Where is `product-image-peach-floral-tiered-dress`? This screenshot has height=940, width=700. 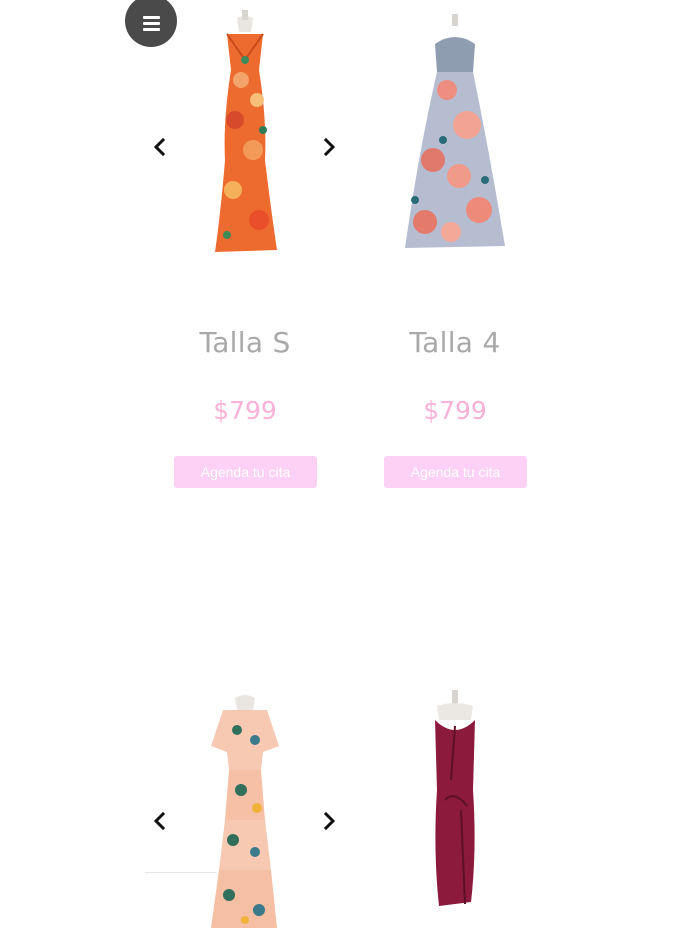
product-image-peach-floral-tiered-dress is located at coordinates (245, 810).